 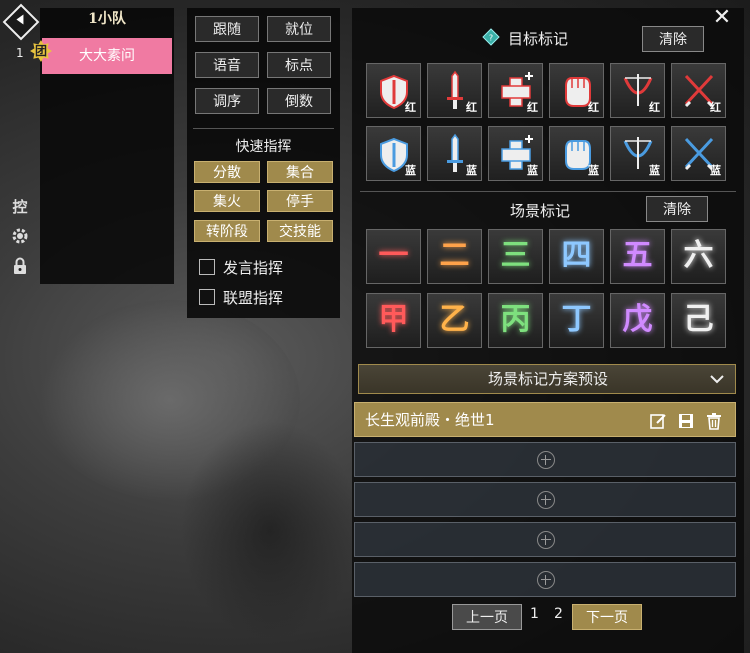 I want to click on scene-mark-row2-5-button: 己, so click(x=698, y=320).